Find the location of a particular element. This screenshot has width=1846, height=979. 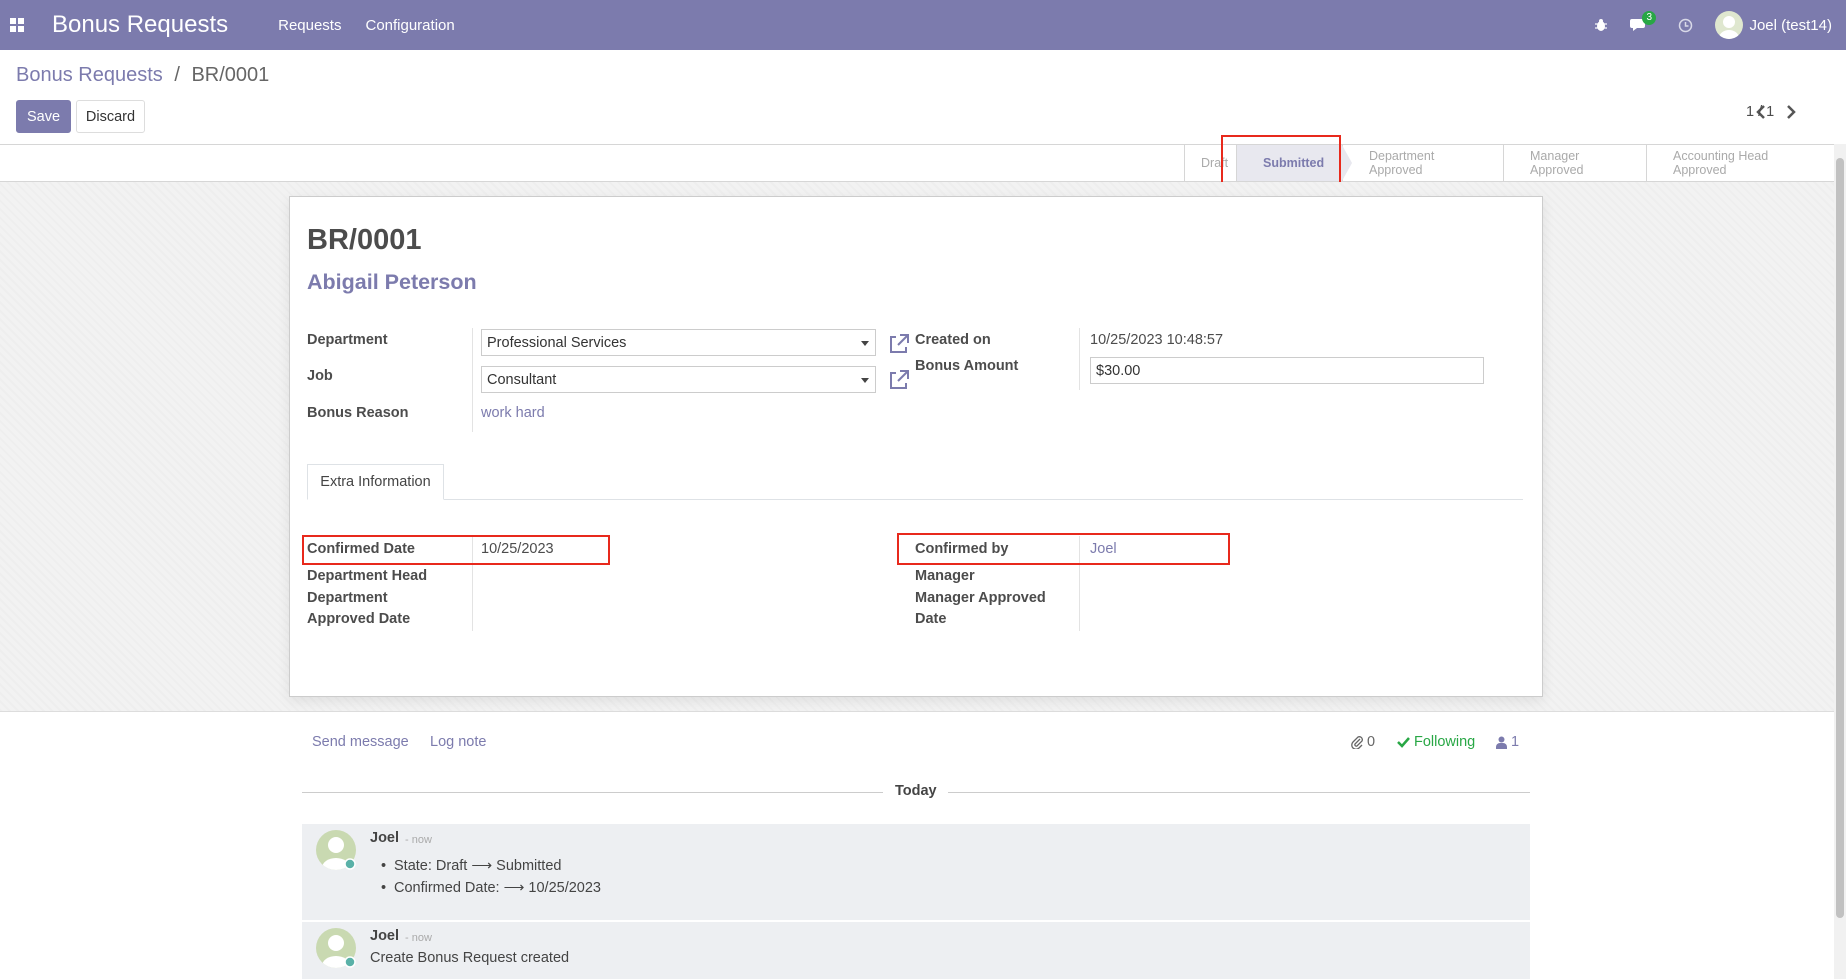

breadcrumb-parent: Bonus Requests is located at coordinates (89, 75).